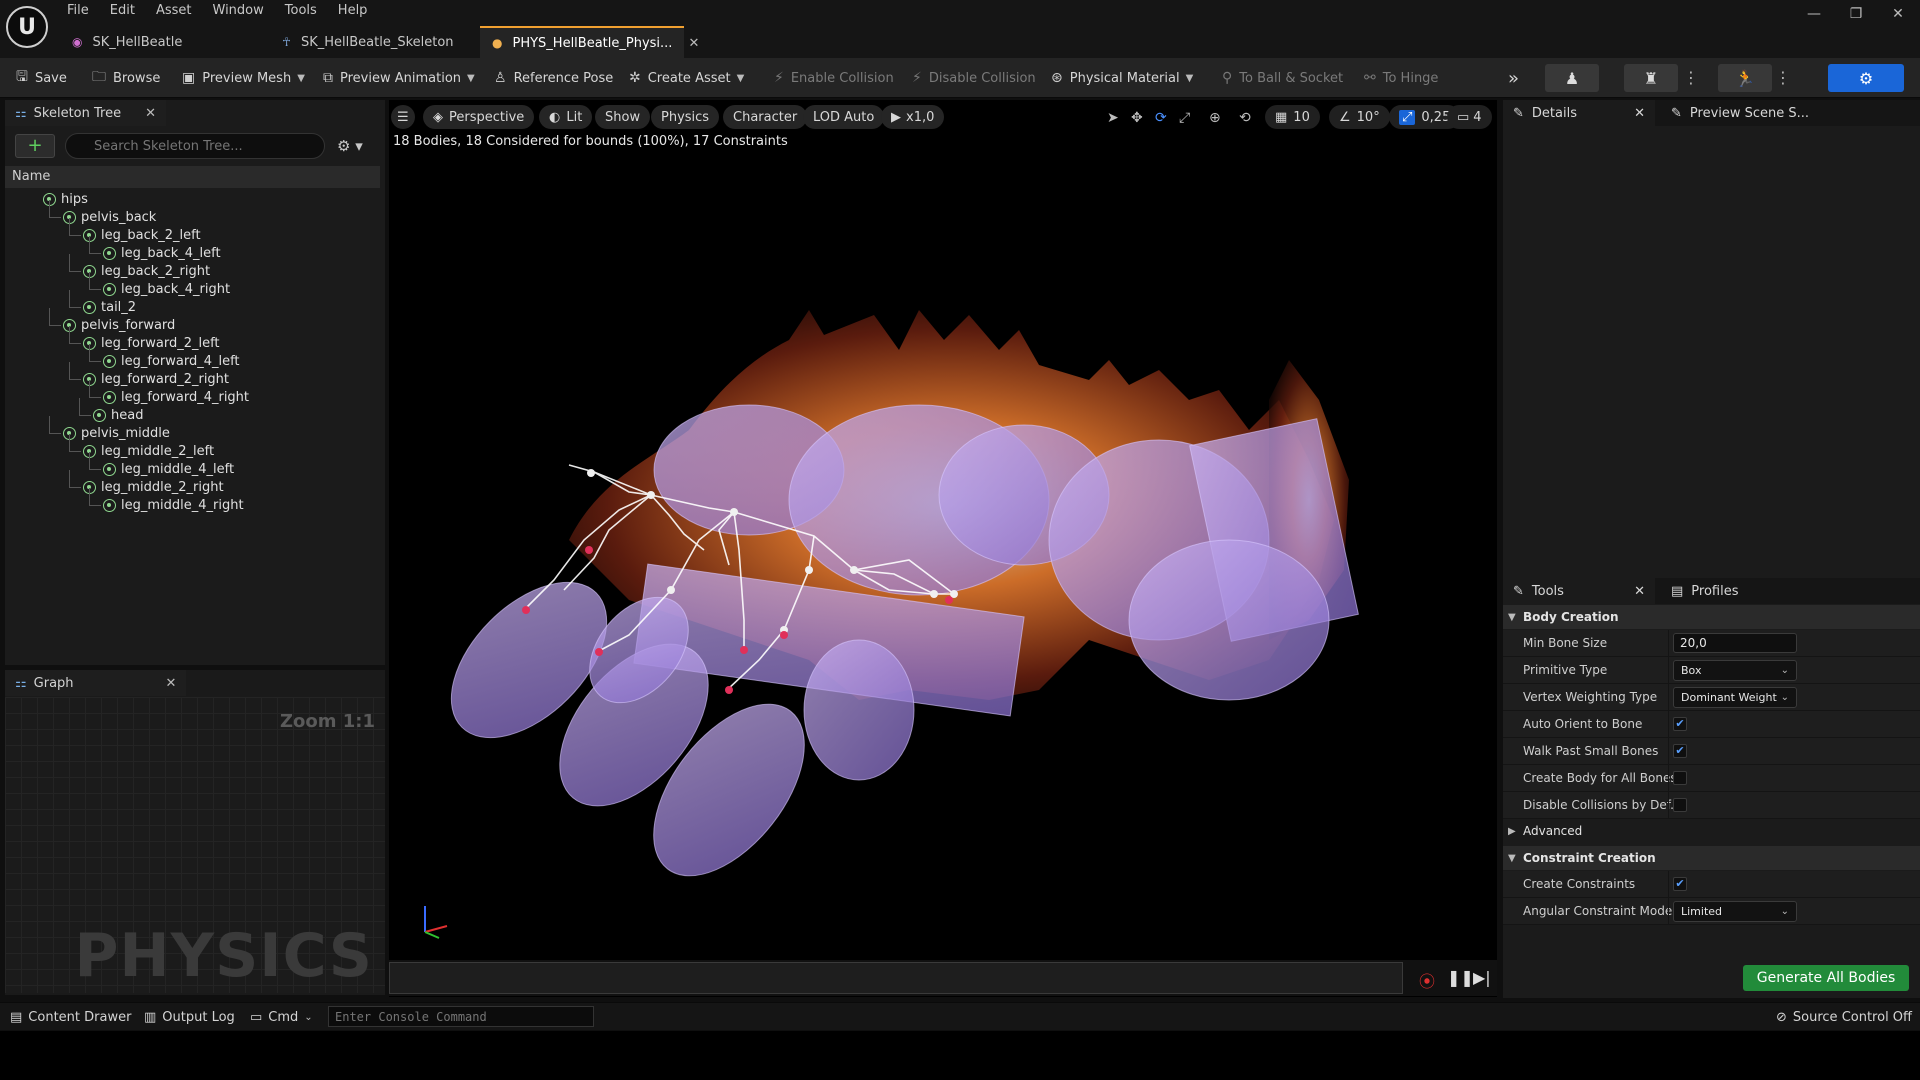 The width and height of the screenshot is (1920, 1080). What do you see at coordinates (162, 253) in the screenshot?
I see `tree-row: leg_back_4_left` at bounding box center [162, 253].